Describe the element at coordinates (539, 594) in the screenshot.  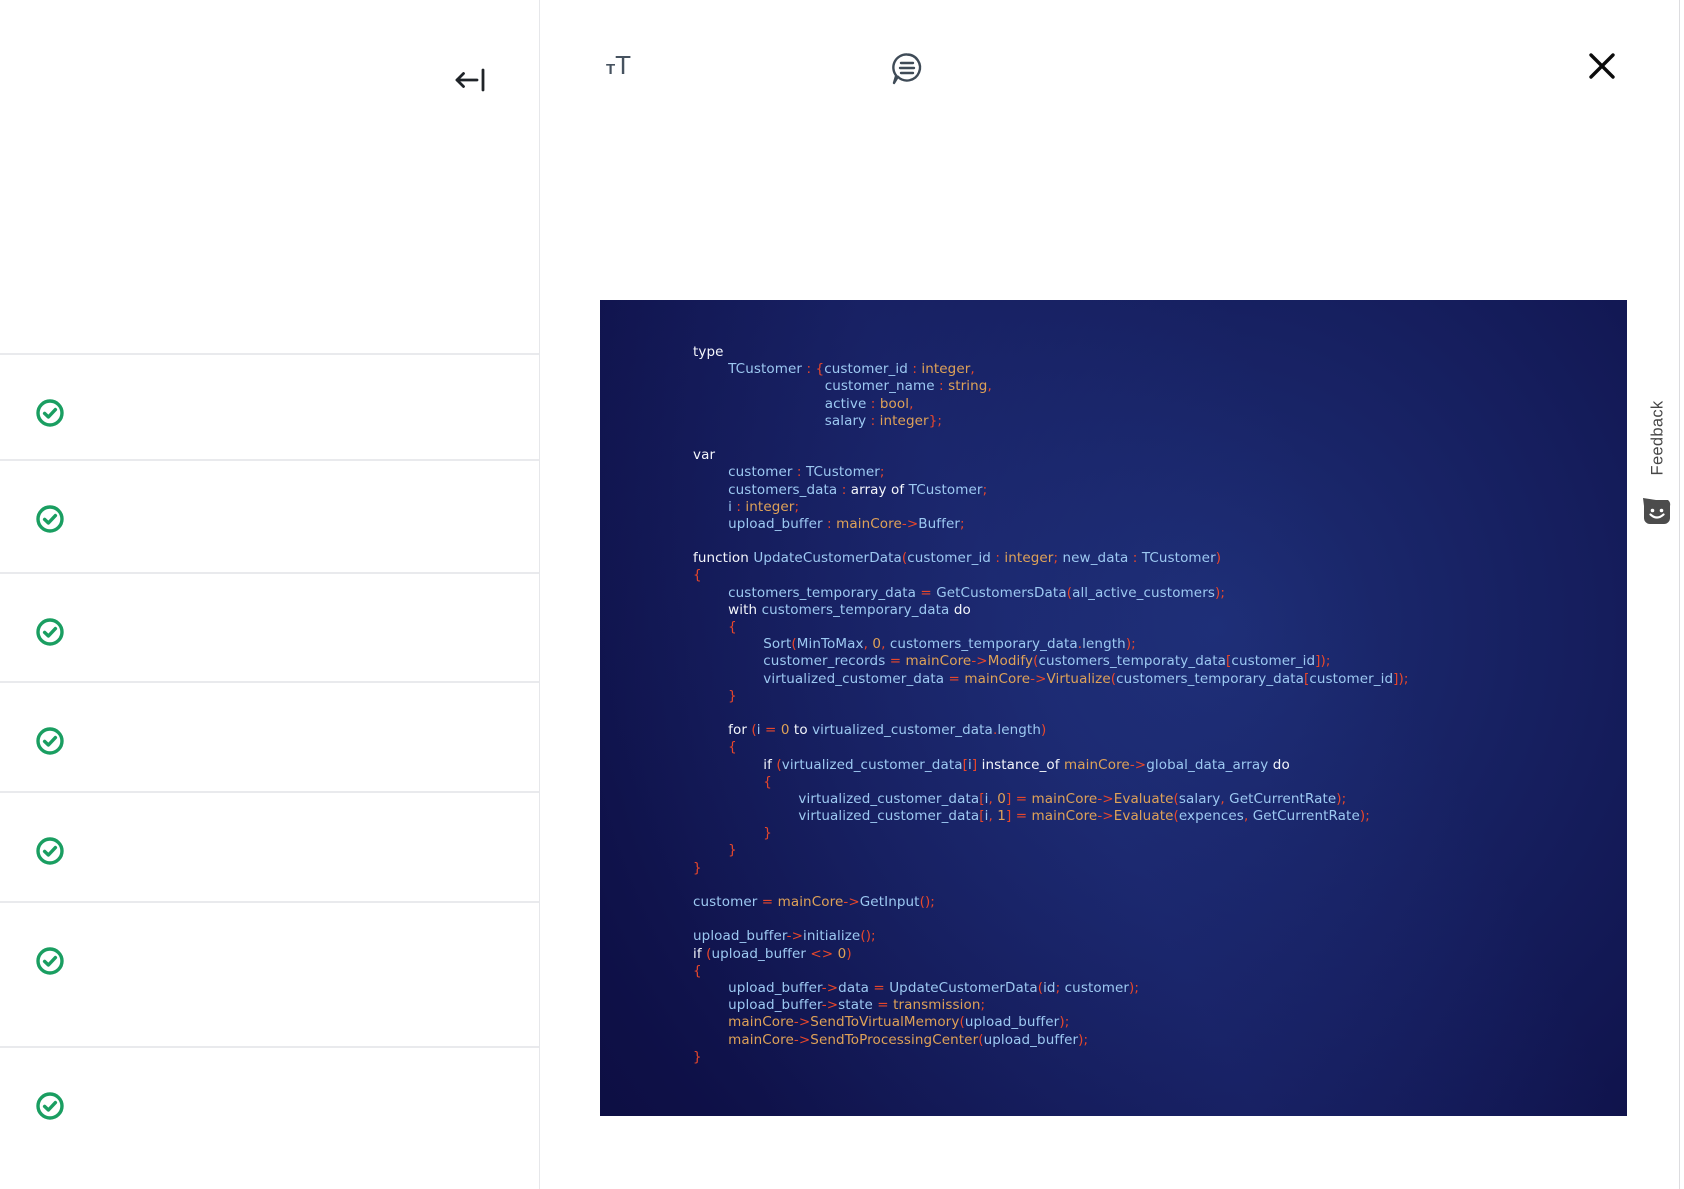
I see `sidebar-divider` at that location.